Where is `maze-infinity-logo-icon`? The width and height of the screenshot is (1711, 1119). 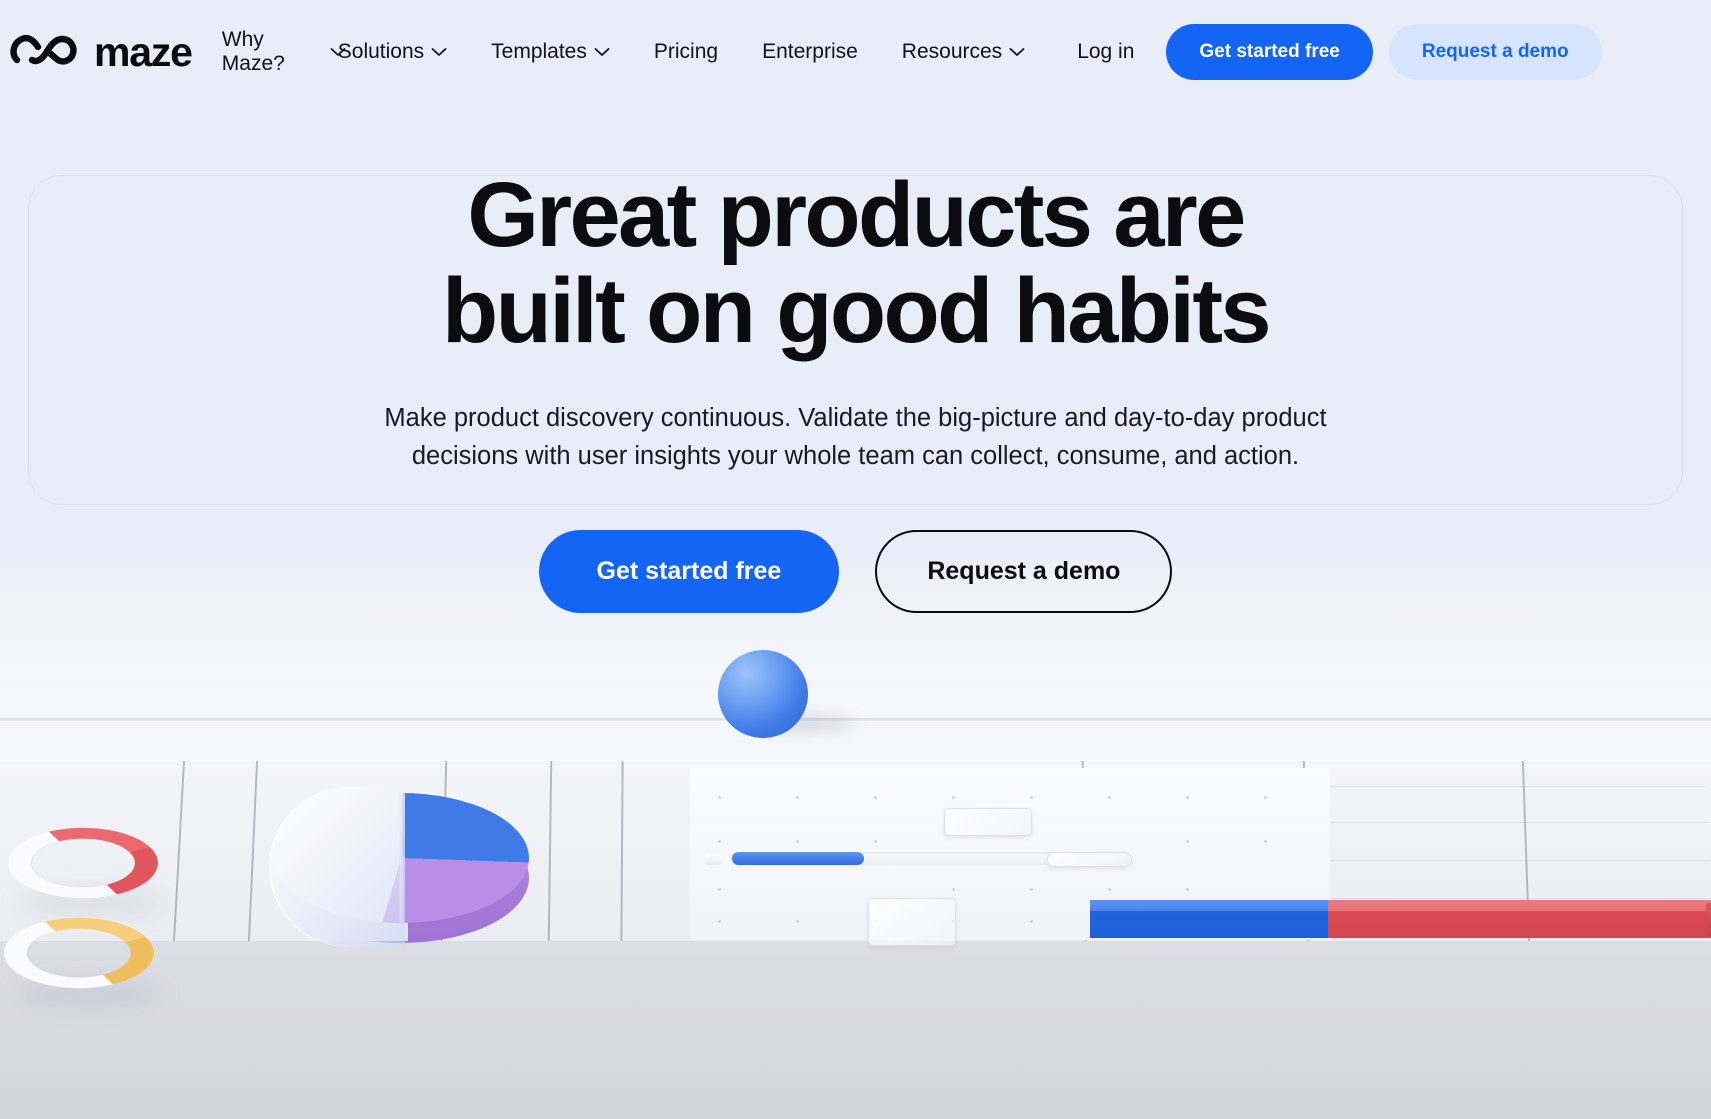
maze-infinity-logo-icon is located at coordinates (46, 52).